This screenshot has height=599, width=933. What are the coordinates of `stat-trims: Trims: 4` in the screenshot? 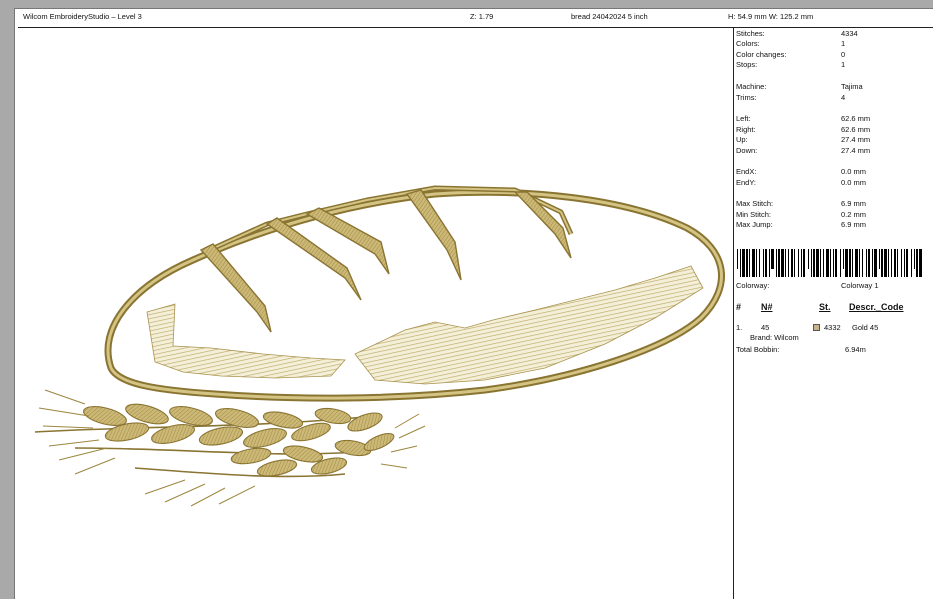 It's located at (791, 97).